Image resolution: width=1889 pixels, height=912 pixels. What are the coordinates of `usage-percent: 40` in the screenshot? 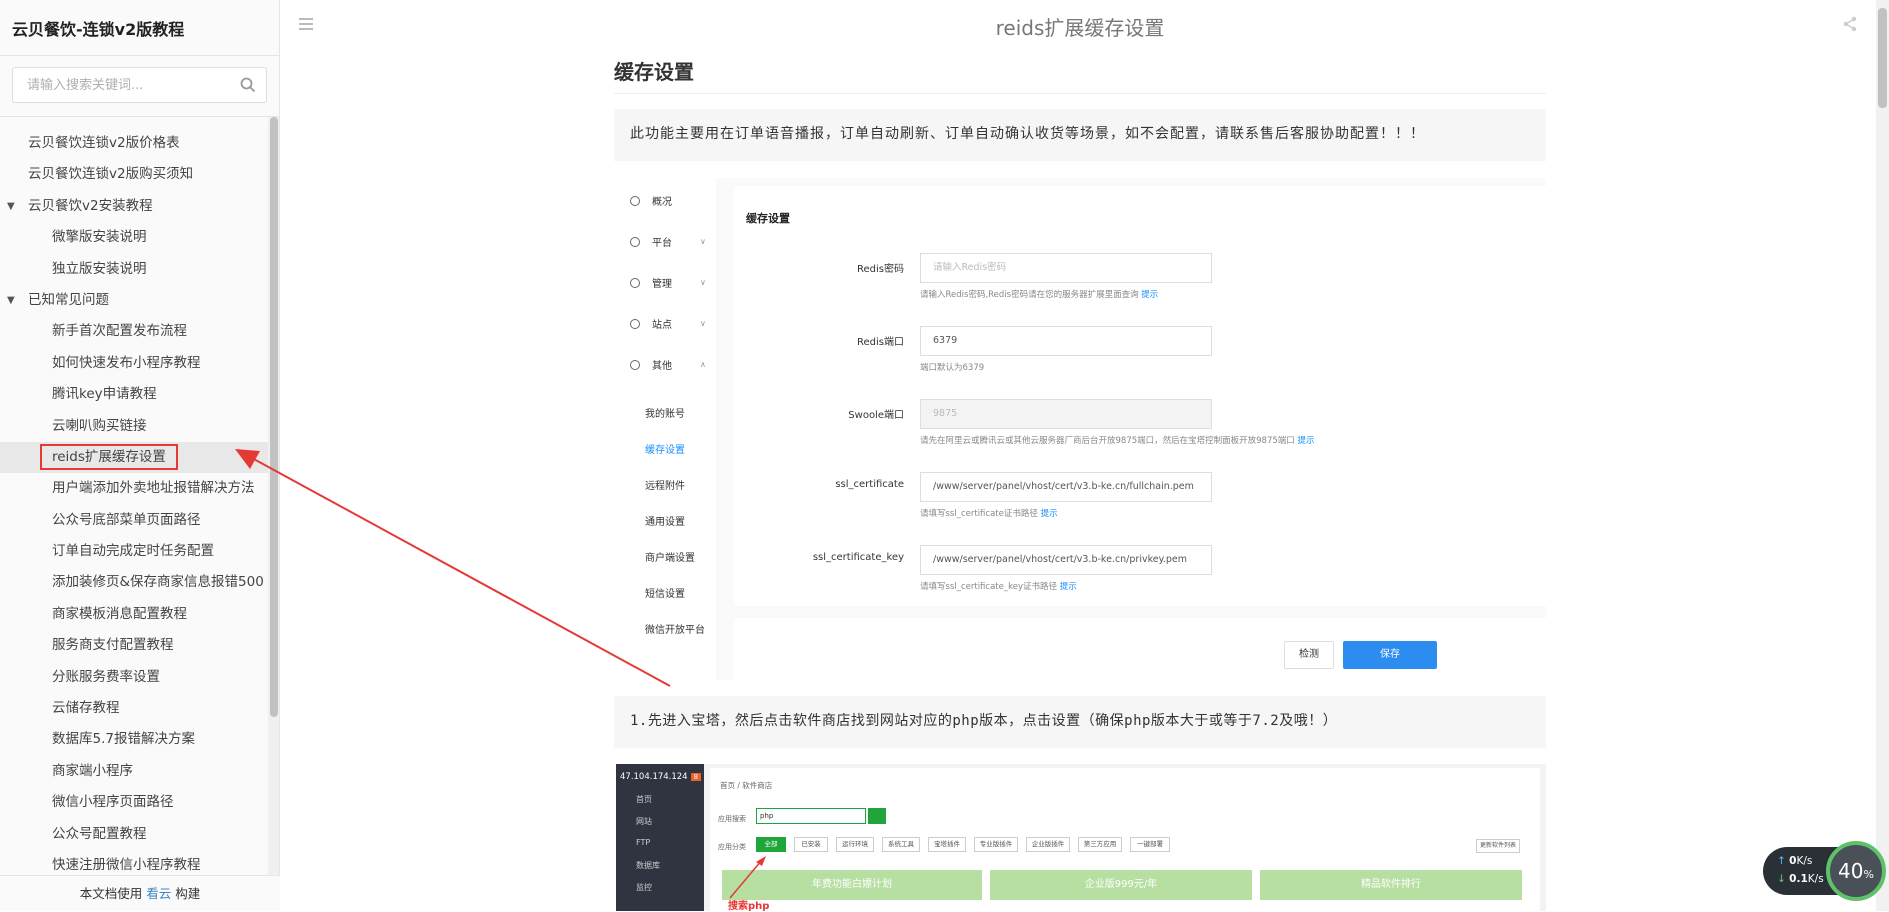 It's located at (1851, 871).